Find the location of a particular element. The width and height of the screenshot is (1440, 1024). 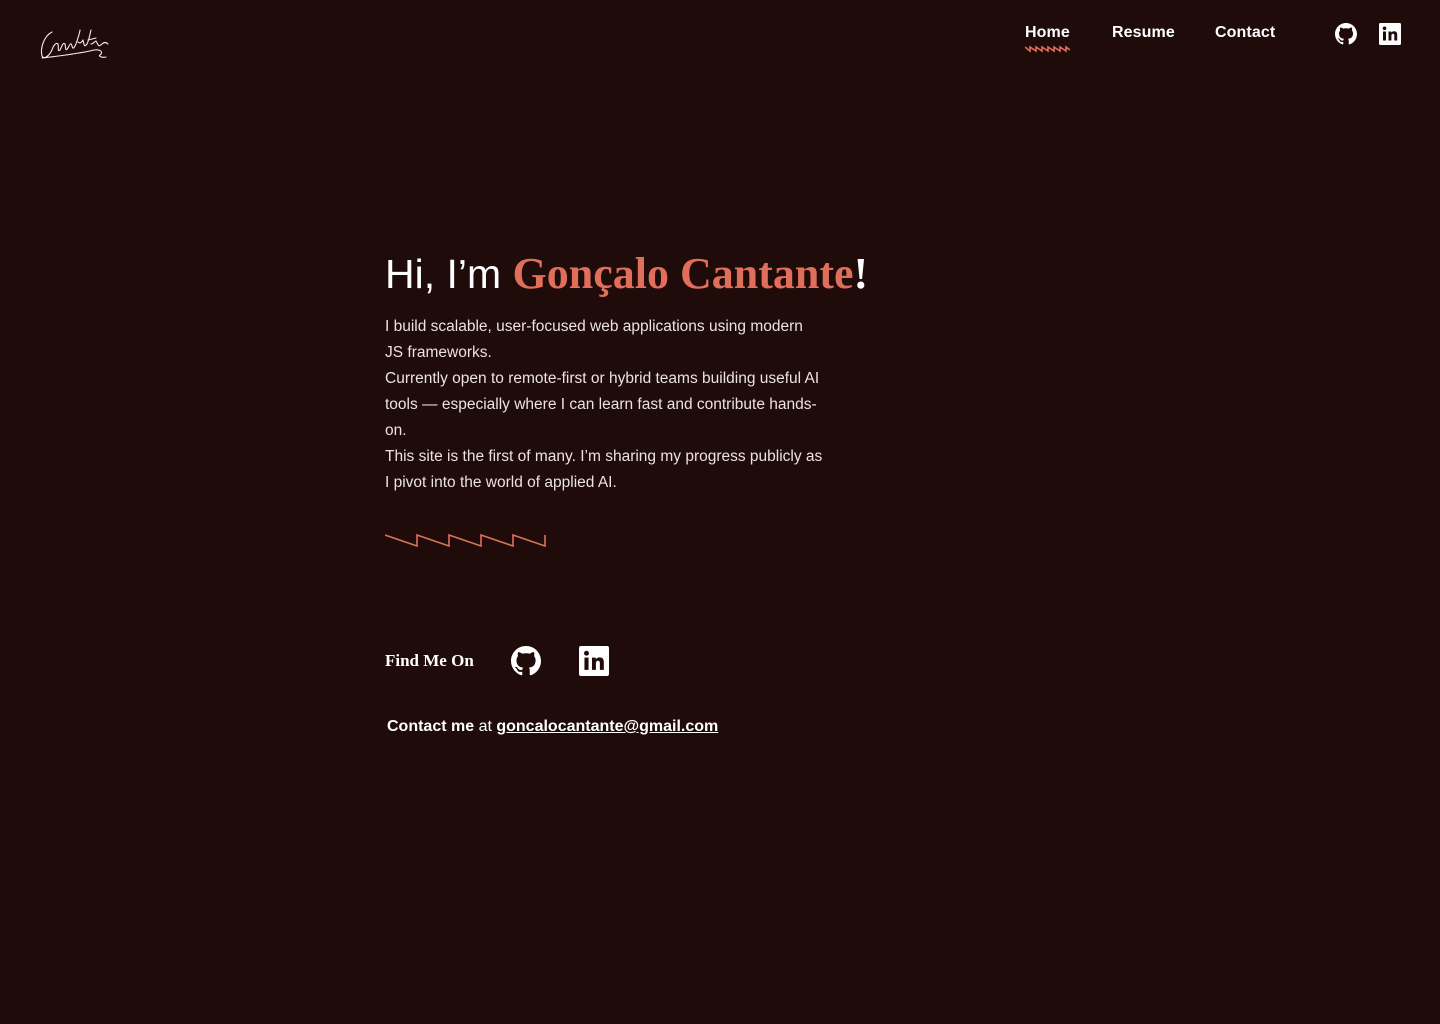

header-linkedin-link is located at coordinates (1390, 34).